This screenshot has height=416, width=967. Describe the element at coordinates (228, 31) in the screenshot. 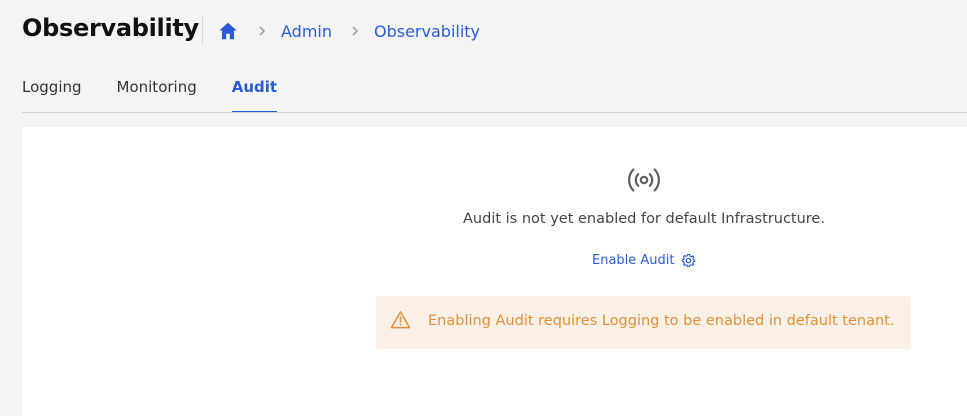

I see `home-icon` at that location.